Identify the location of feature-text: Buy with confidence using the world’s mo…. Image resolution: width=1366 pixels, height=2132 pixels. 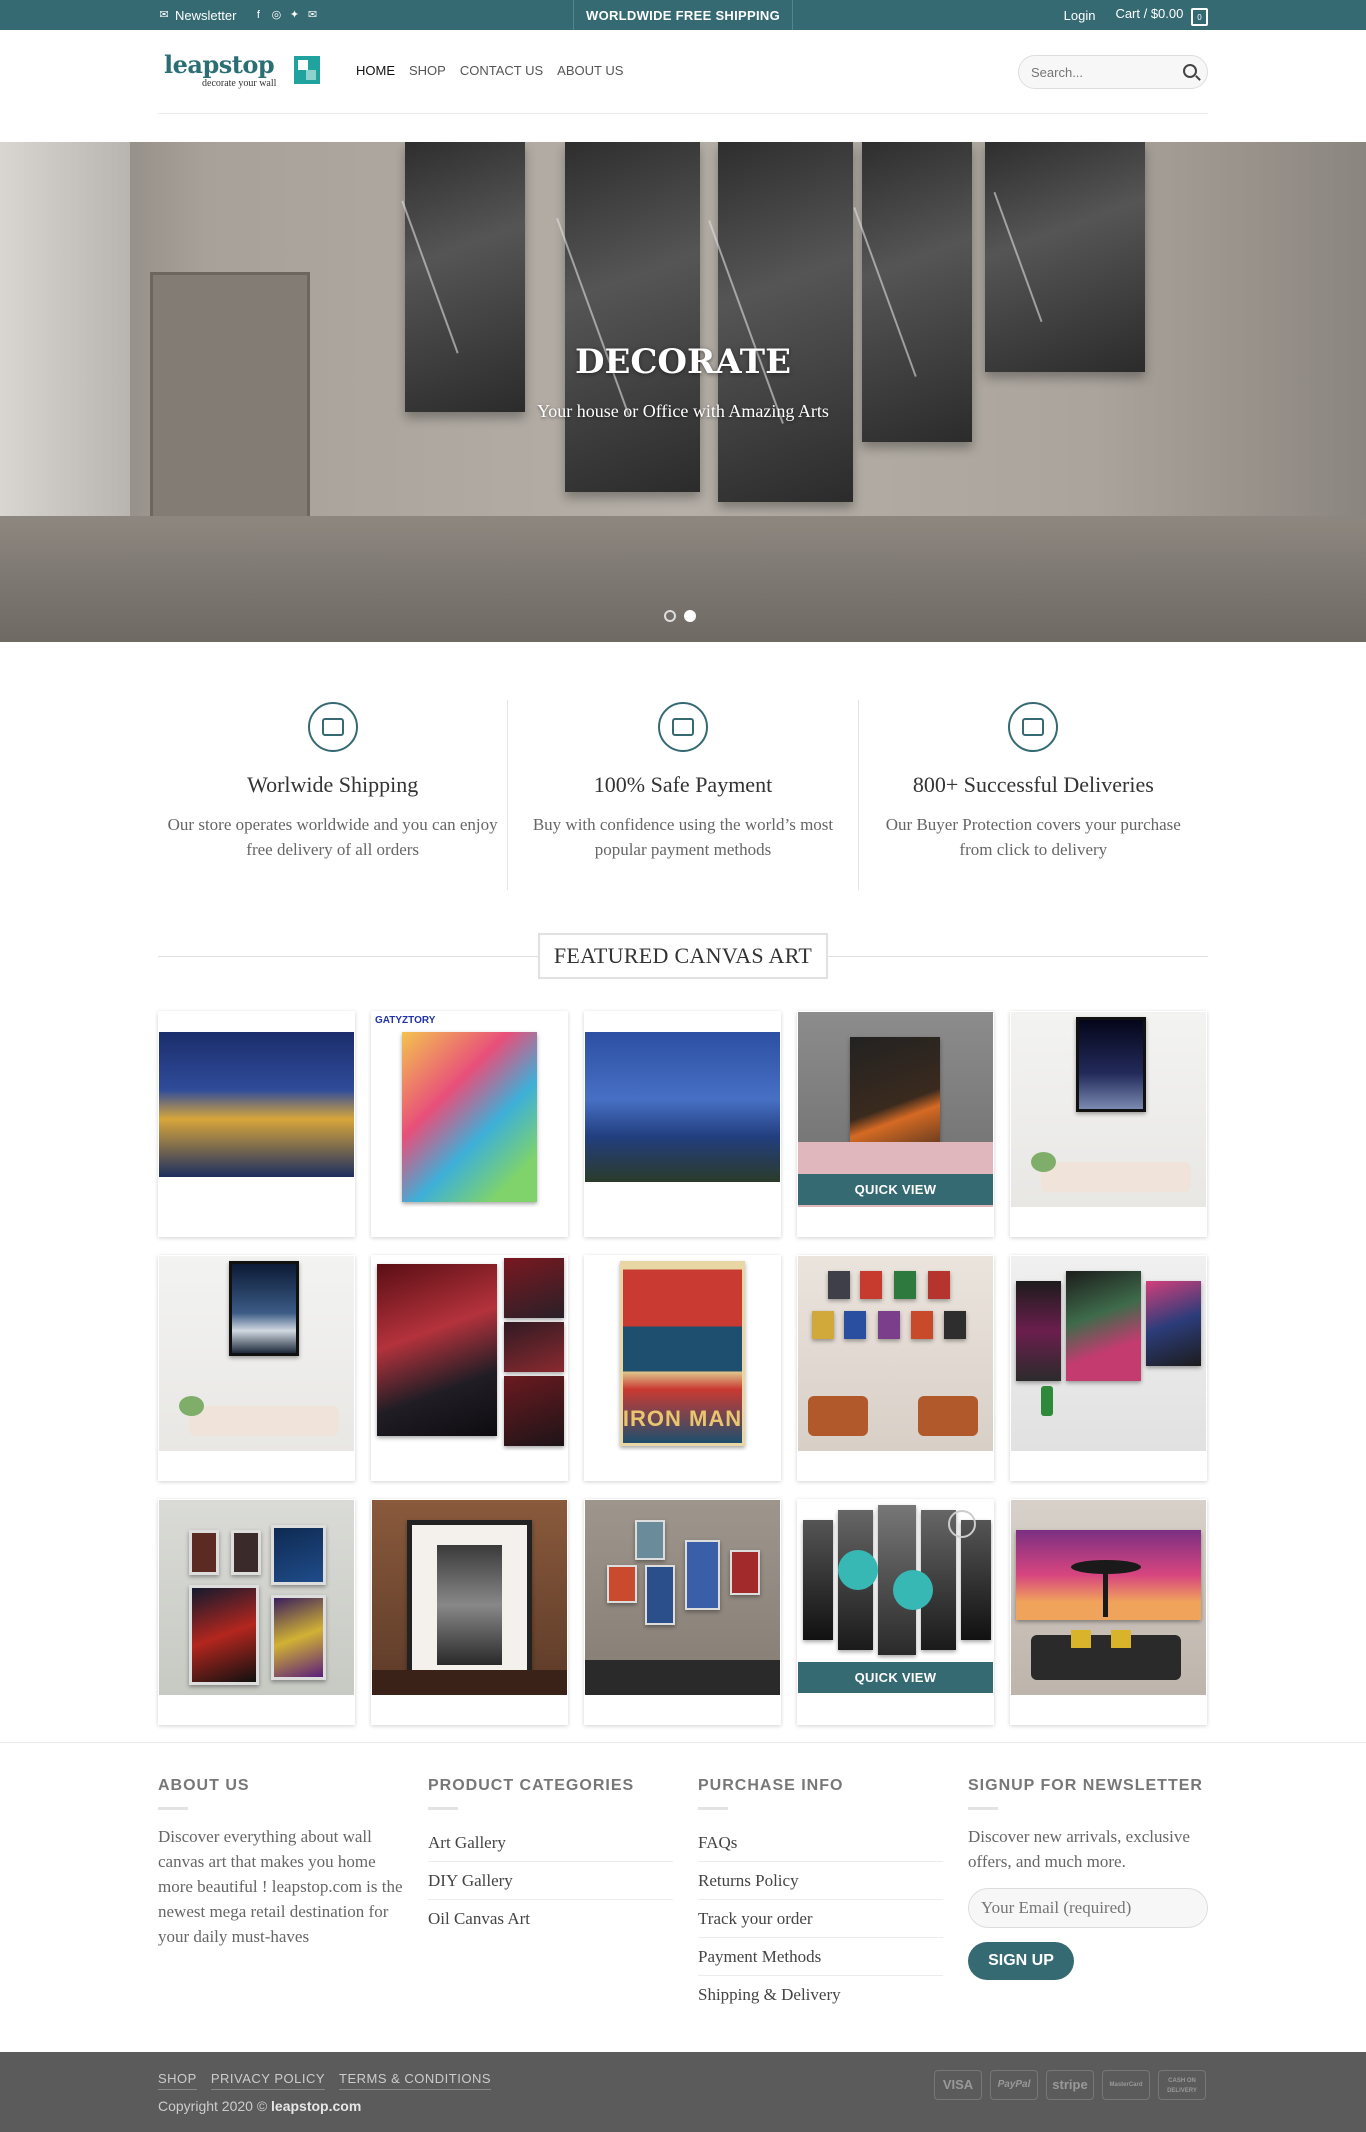
(683, 837).